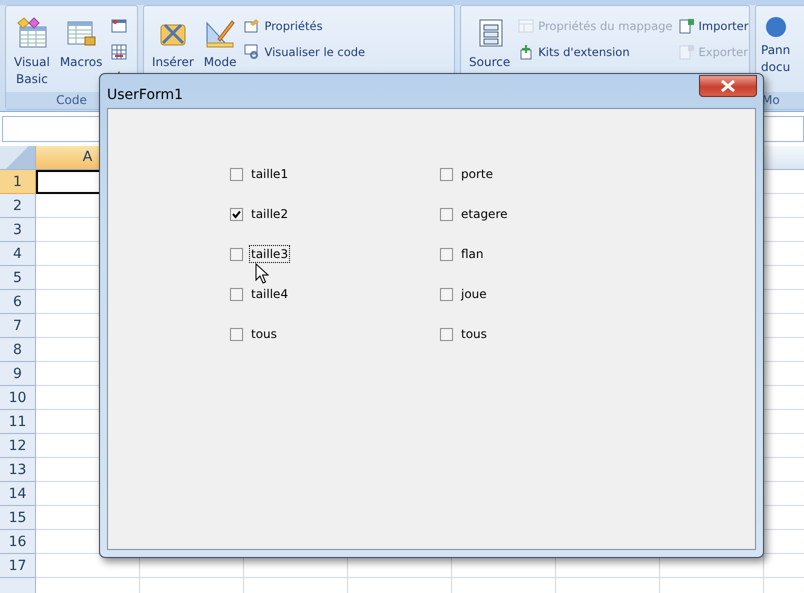 This screenshot has width=804, height=593. Describe the element at coordinates (145, 95) in the screenshot. I see `window-title: UserForm1` at that location.